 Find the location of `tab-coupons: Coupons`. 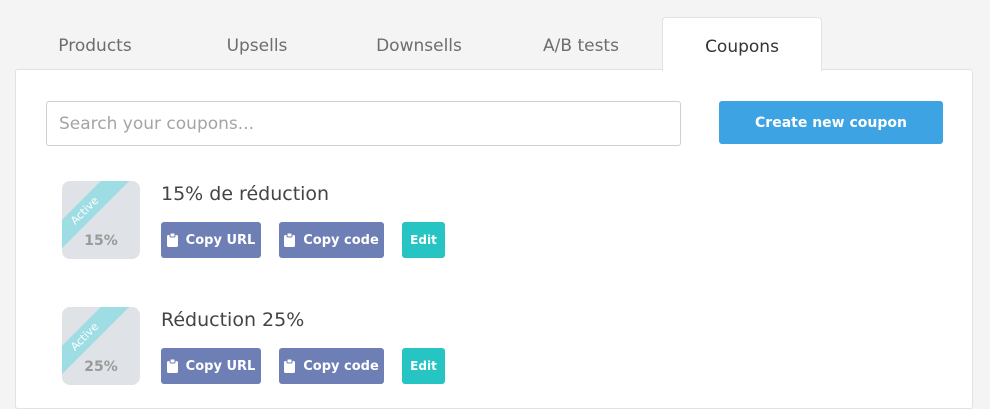

tab-coupons: Coupons is located at coordinates (742, 44).